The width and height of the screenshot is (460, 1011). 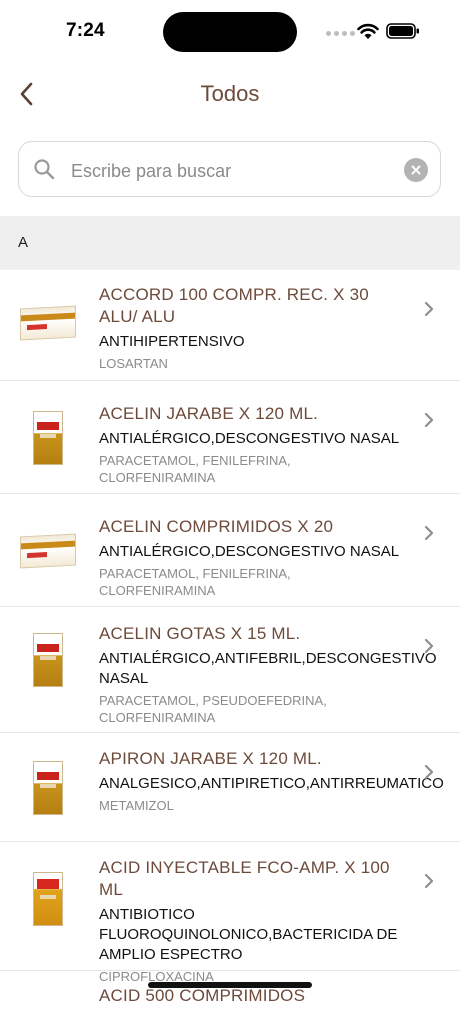 I want to click on product-name: ACID 500 COMPRIMIDOS, so click(x=202, y=995).